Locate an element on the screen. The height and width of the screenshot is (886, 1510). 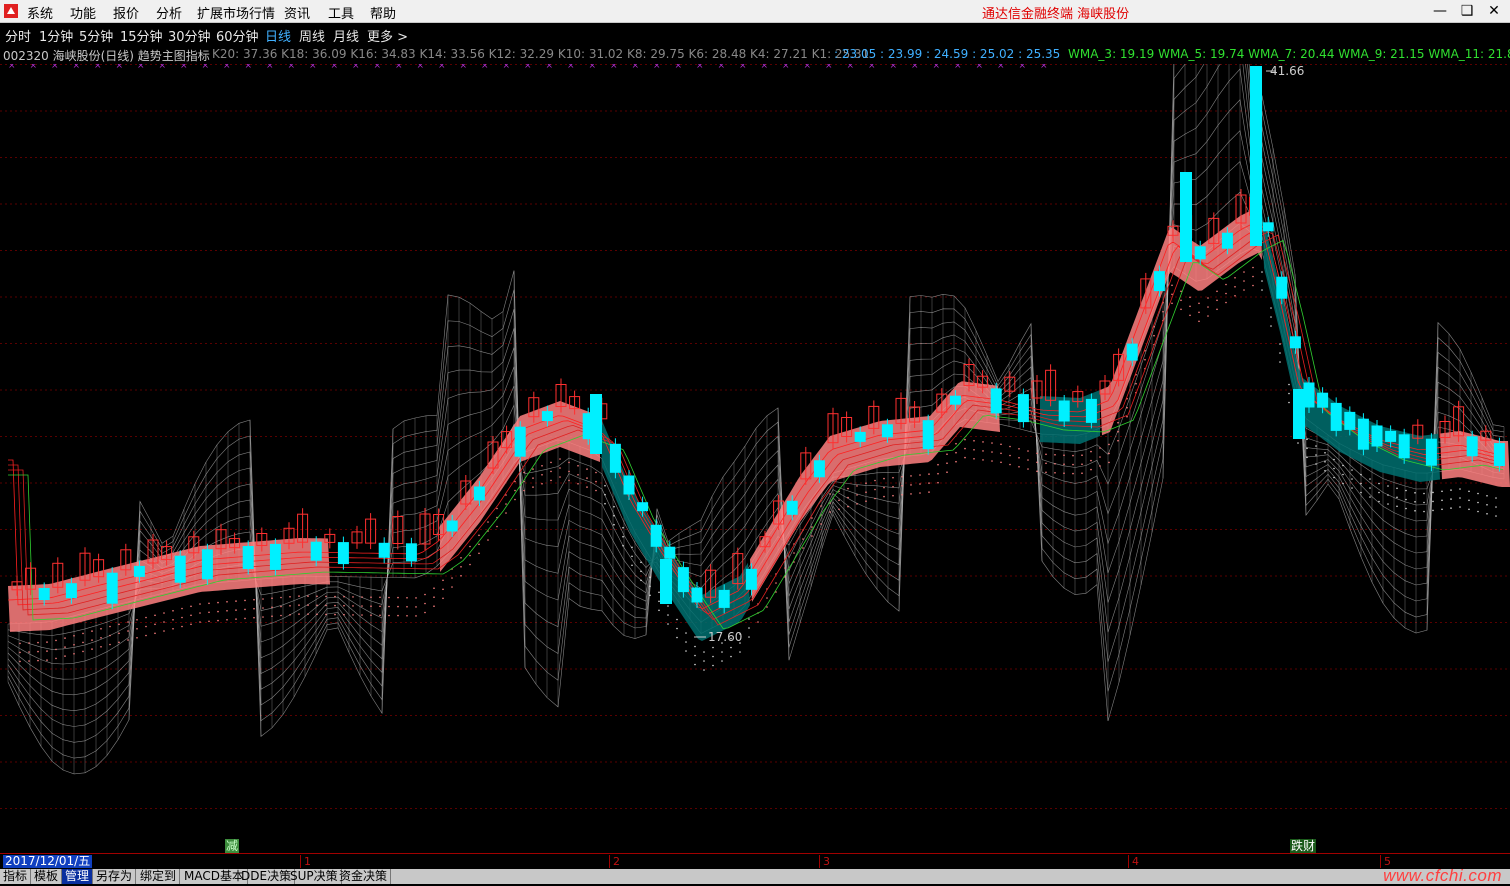
tab-bind-to: 绑定到 is located at coordinates (159, 876).